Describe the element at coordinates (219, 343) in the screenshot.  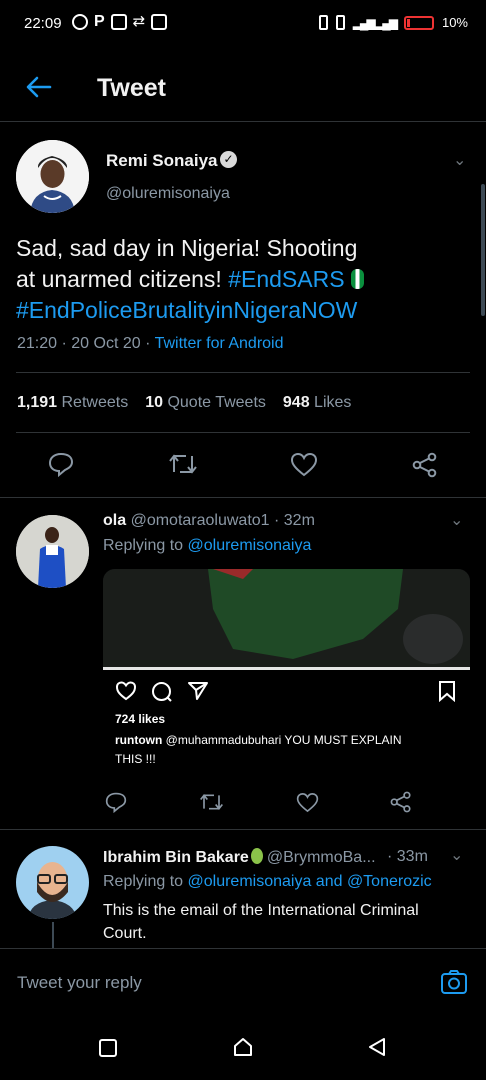
I see `tweet-source: Twitter for Android` at that location.